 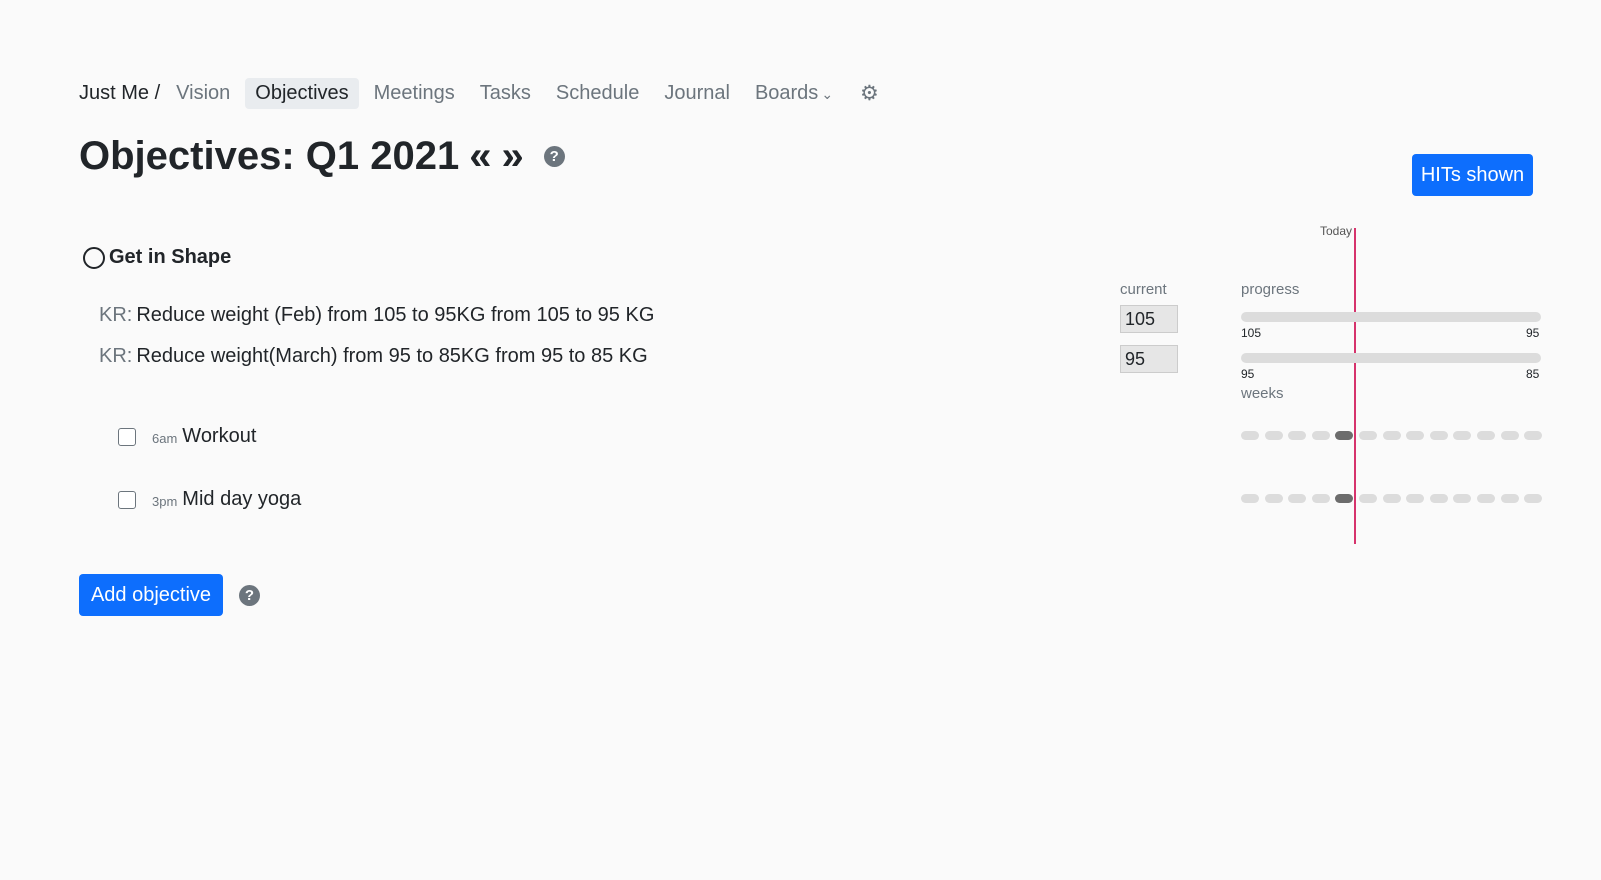 I want to click on objective-heading: Get in Shape, so click(x=157, y=257).